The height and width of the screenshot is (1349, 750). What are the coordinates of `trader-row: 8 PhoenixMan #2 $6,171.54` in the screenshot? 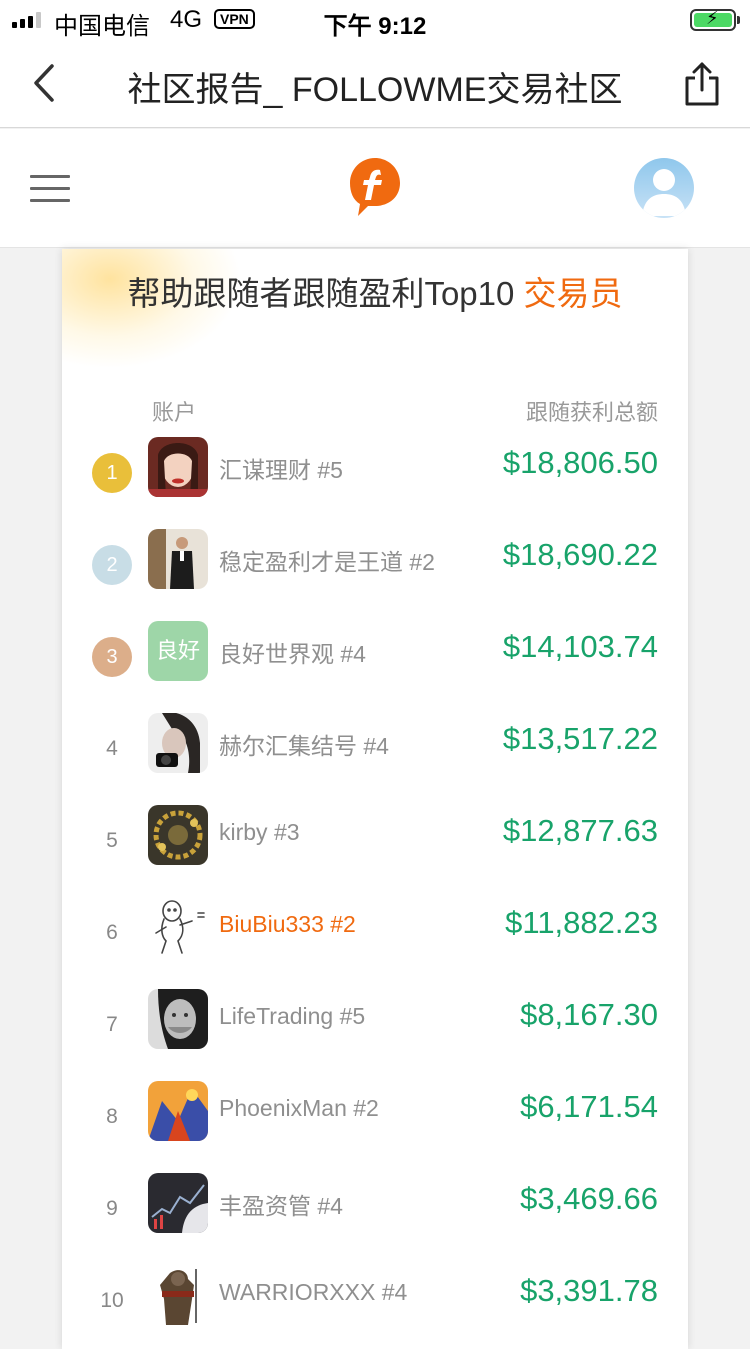 It's located at (375, 1121).